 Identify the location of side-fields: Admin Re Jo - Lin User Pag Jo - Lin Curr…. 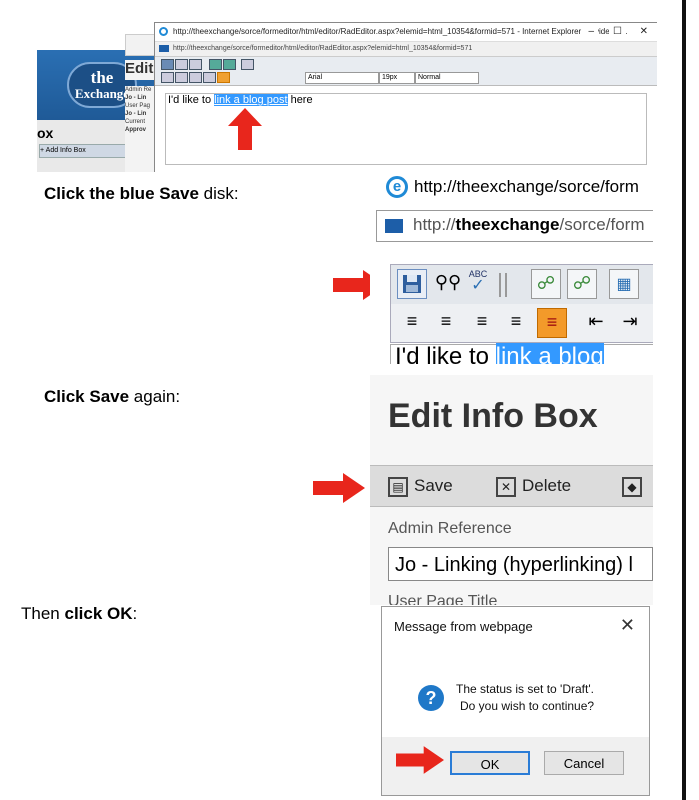
(141, 129).